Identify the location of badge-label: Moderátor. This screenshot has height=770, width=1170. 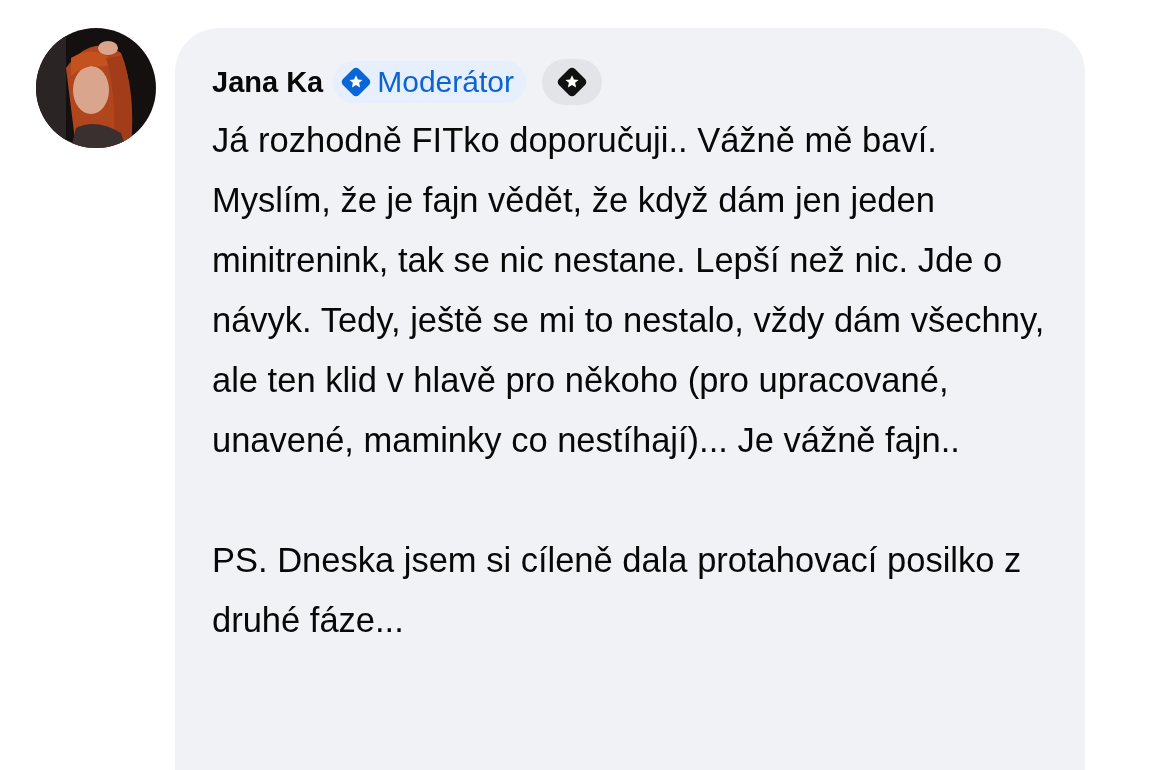
(445, 82).